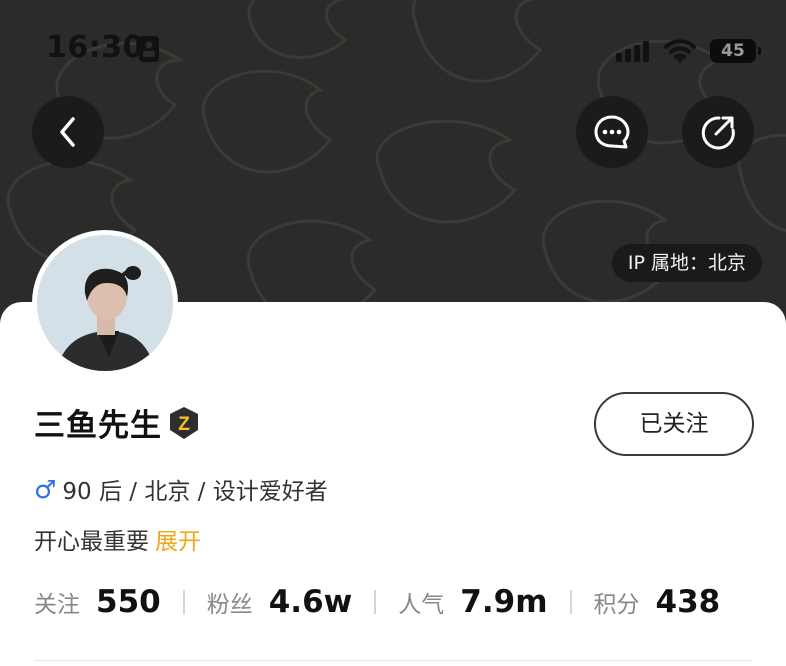  What do you see at coordinates (229, 605) in the screenshot?
I see `stat-label: 粉丝` at bounding box center [229, 605].